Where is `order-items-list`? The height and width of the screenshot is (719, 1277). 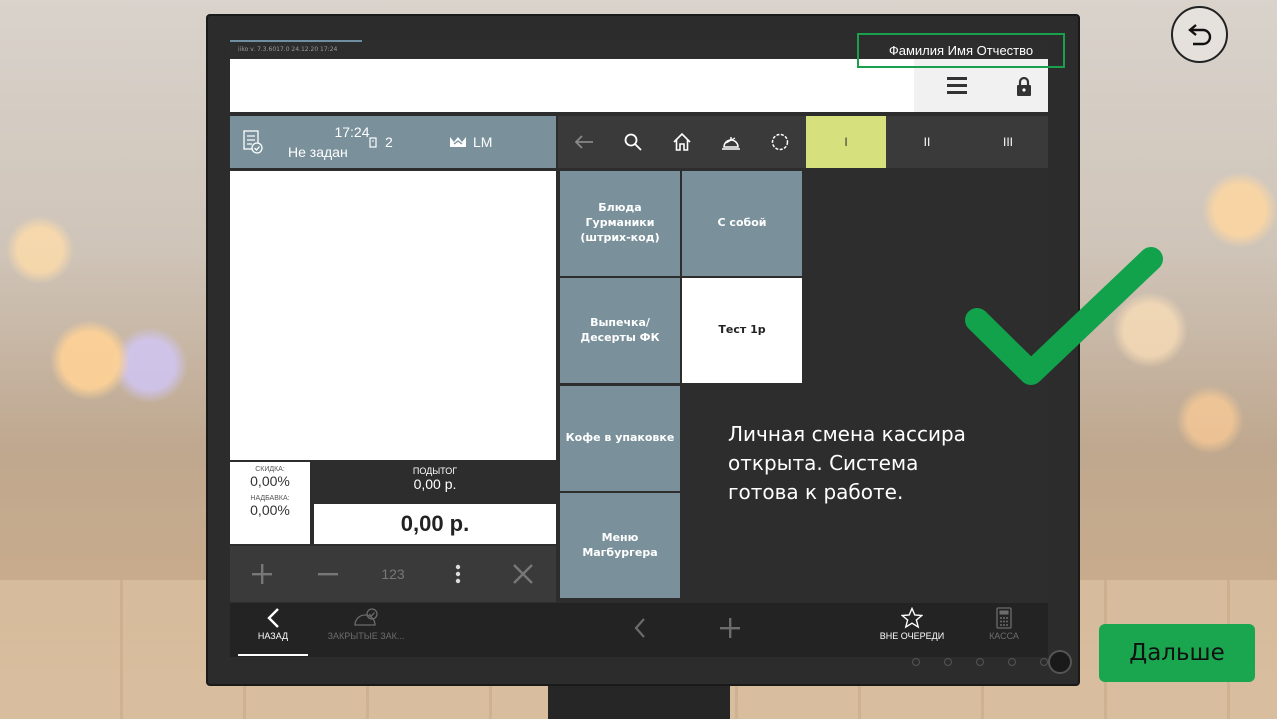 order-items-list is located at coordinates (393, 315).